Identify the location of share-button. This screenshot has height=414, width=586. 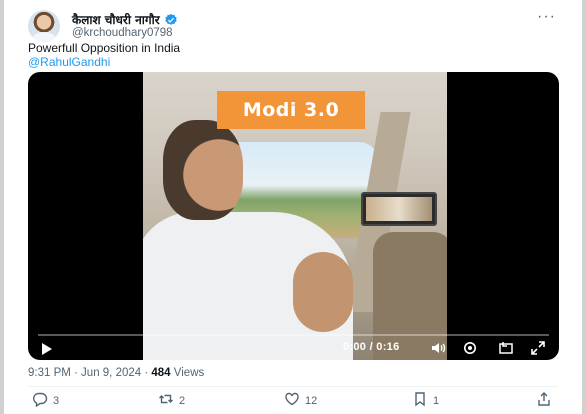
(544, 400).